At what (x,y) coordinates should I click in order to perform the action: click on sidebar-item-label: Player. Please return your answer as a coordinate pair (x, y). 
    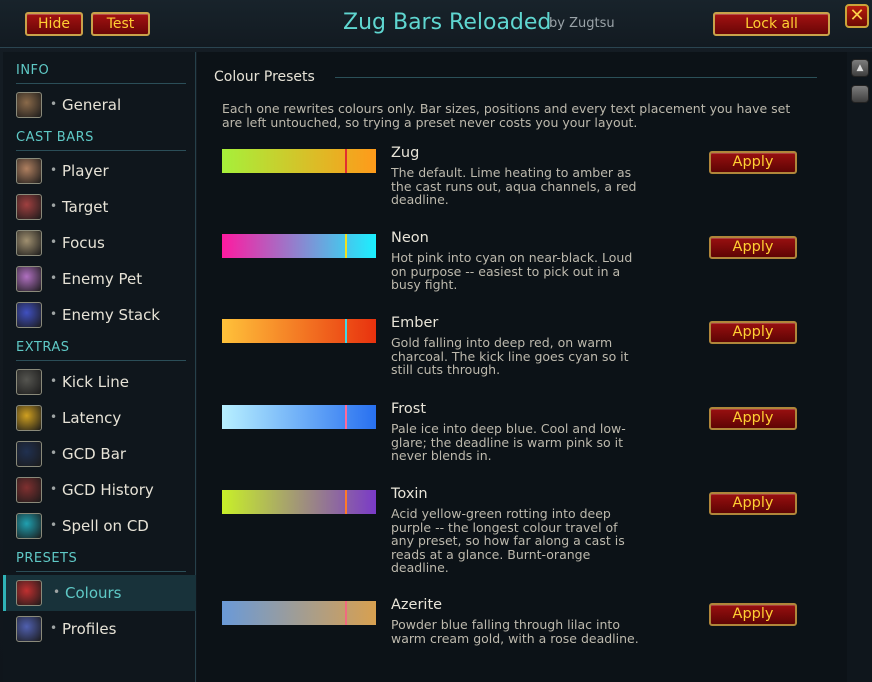
    Looking at the image, I should click on (85, 171).